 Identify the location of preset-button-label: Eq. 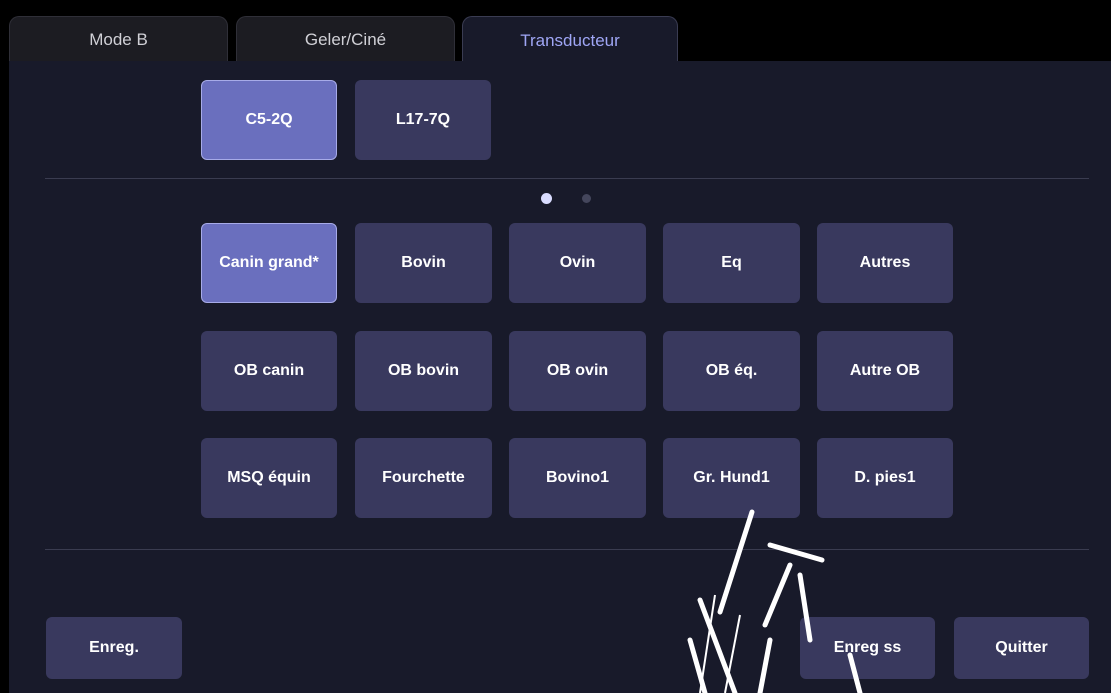
(731, 262).